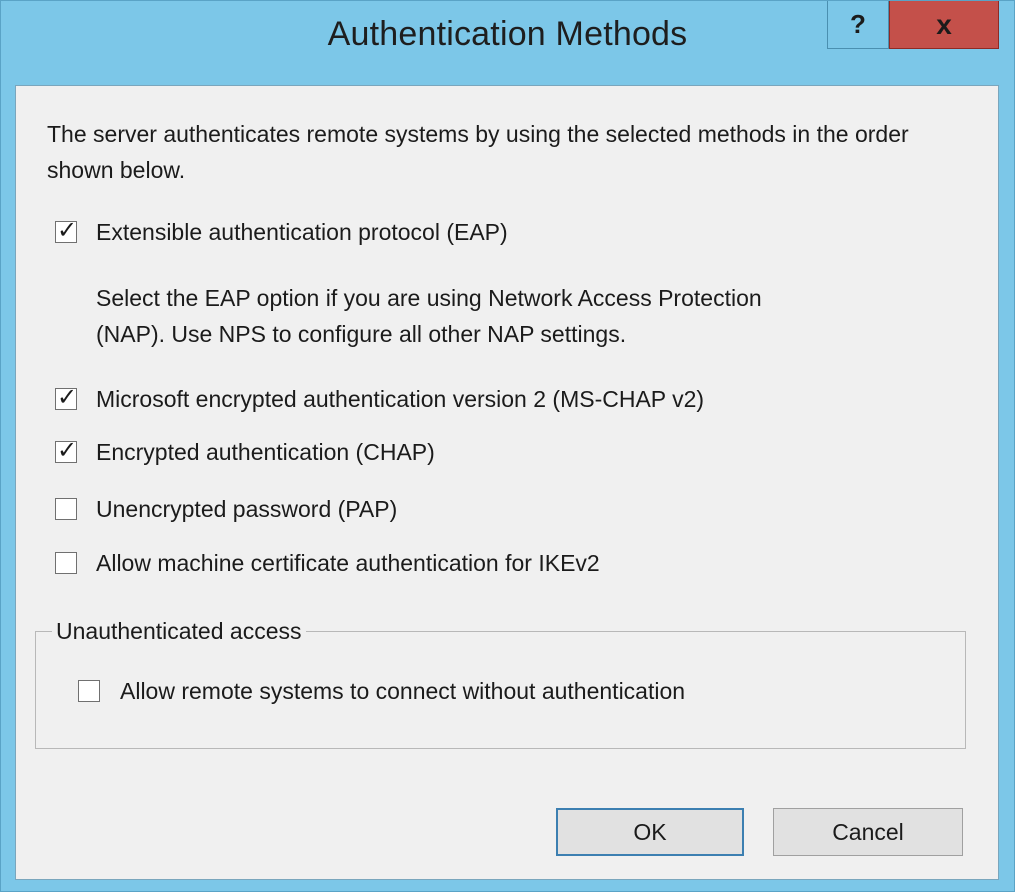 This screenshot has width=1015, height=892. What do you see at coordinates (179, 631) in the screenshot?
I see `group-label: Unauthenticated access` at bounding box center [179, 631].